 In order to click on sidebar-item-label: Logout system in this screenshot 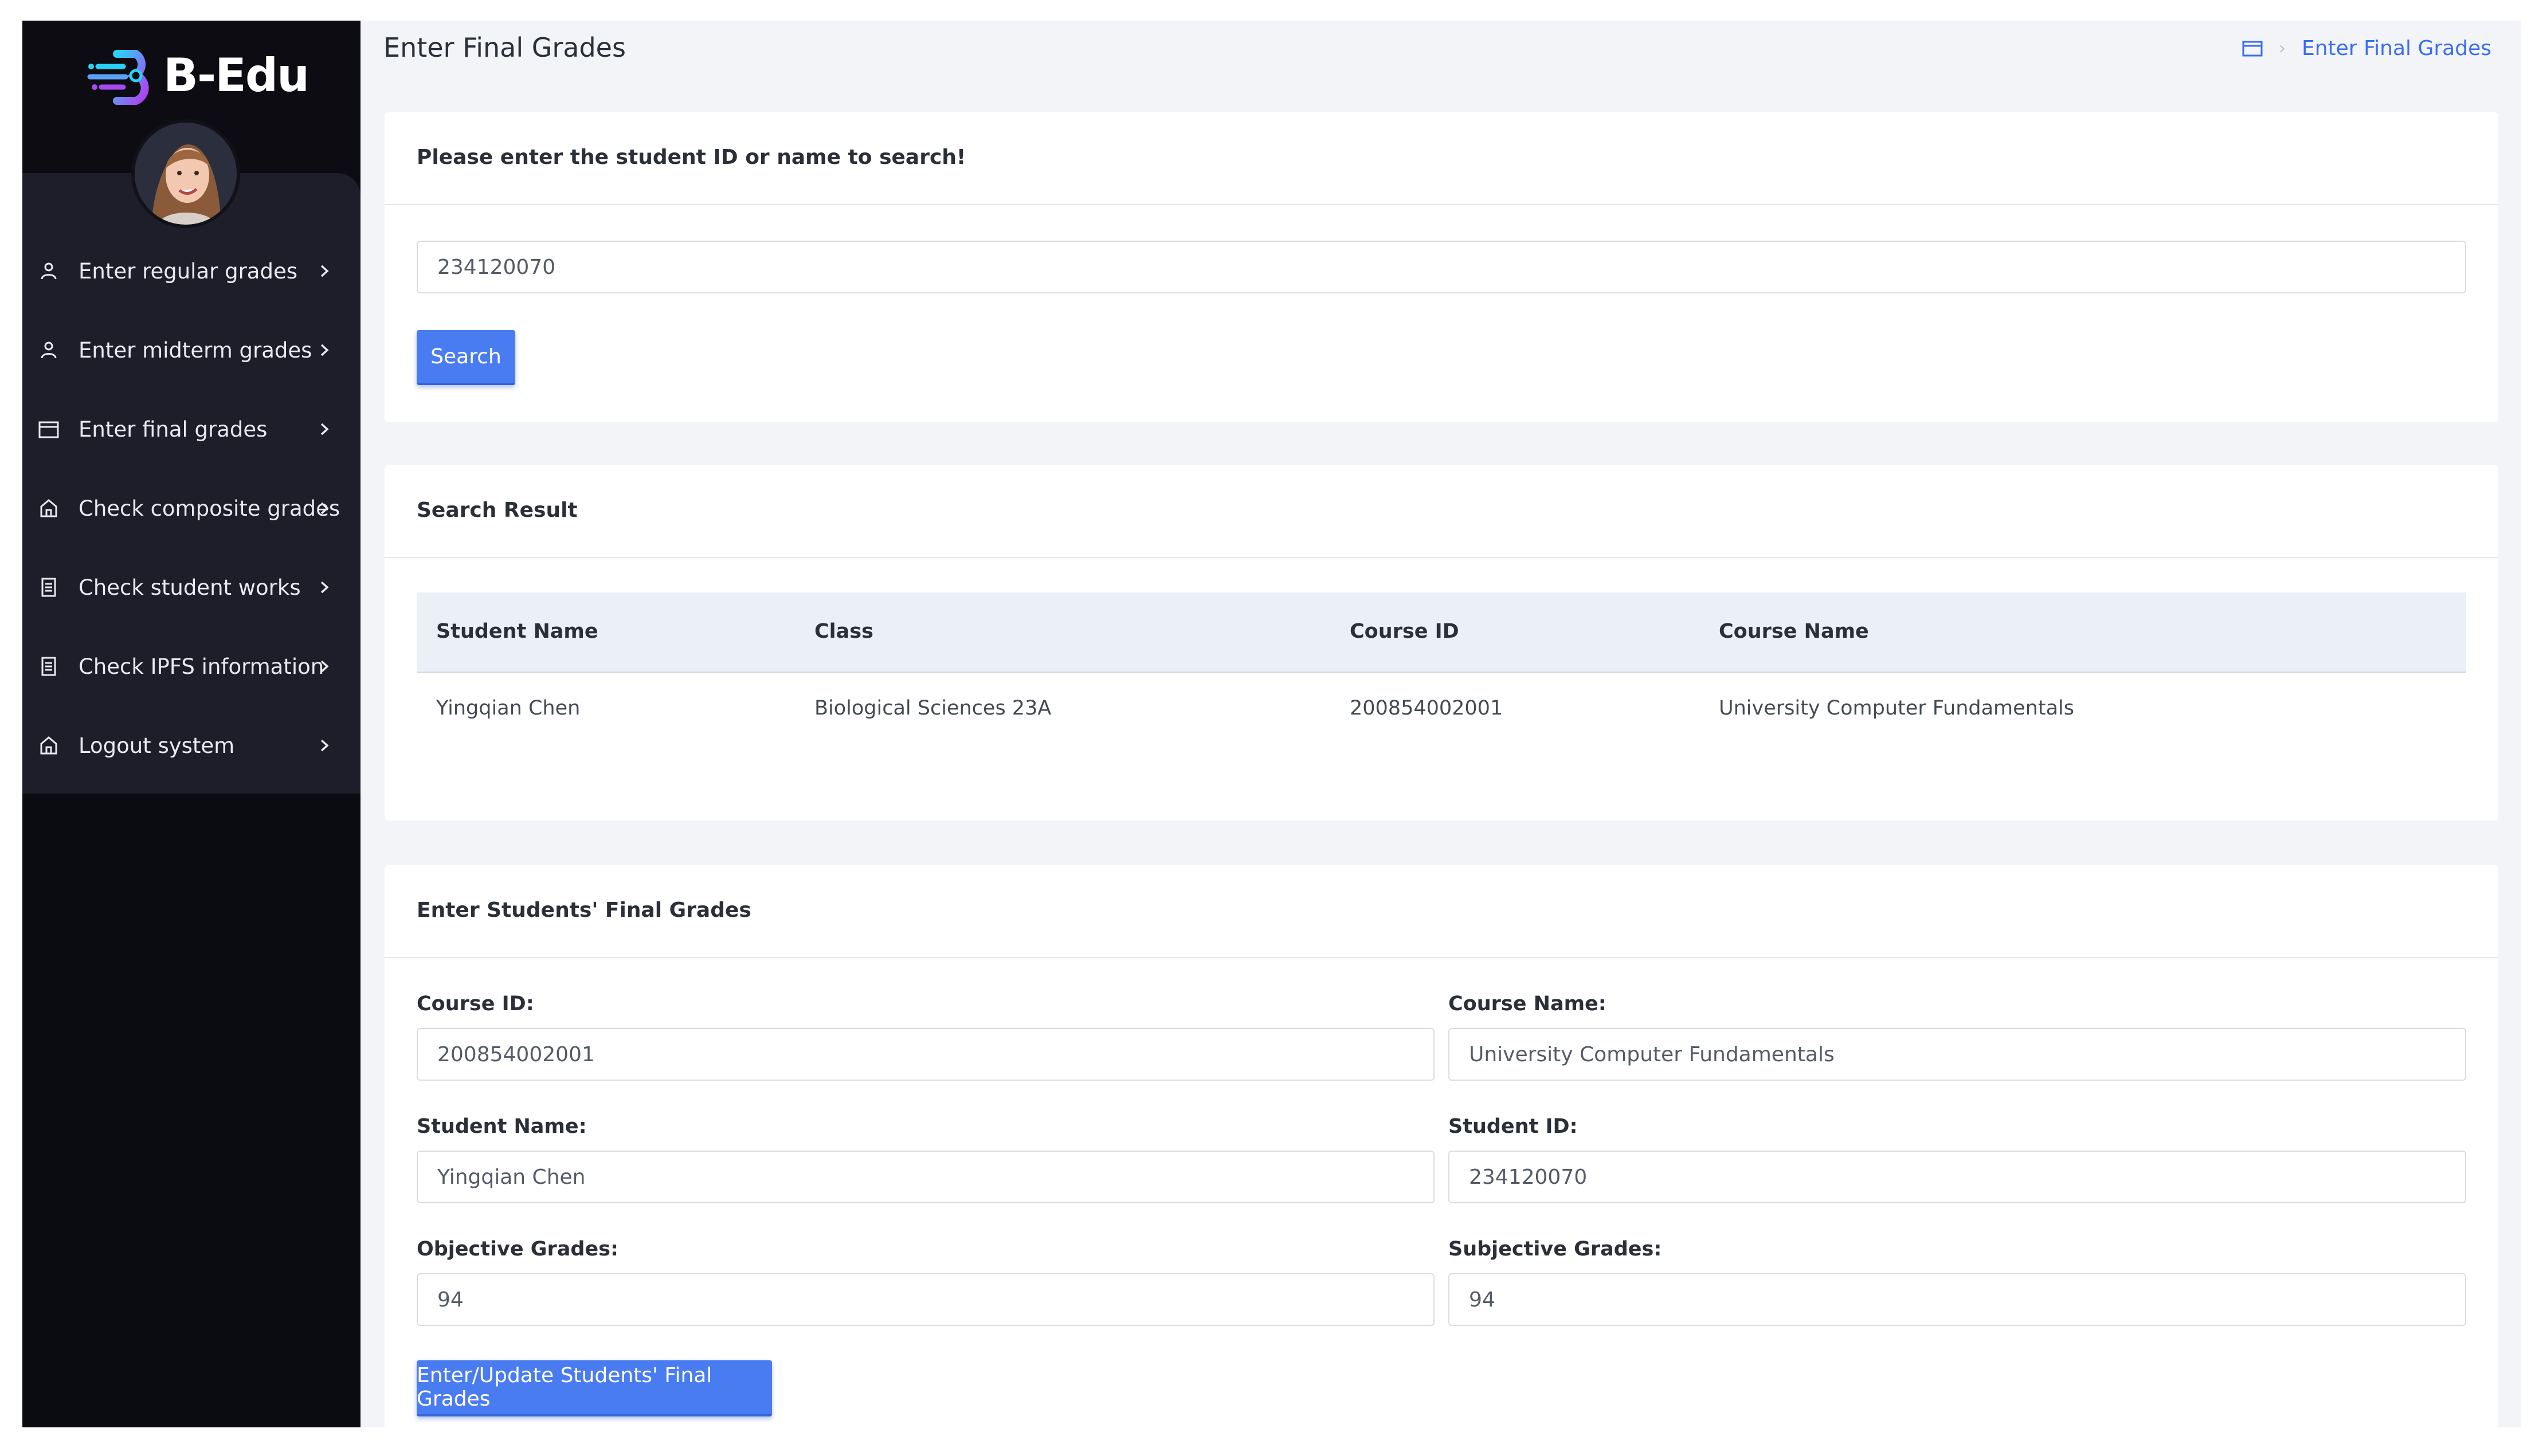, I will do `click(157, 746)`.